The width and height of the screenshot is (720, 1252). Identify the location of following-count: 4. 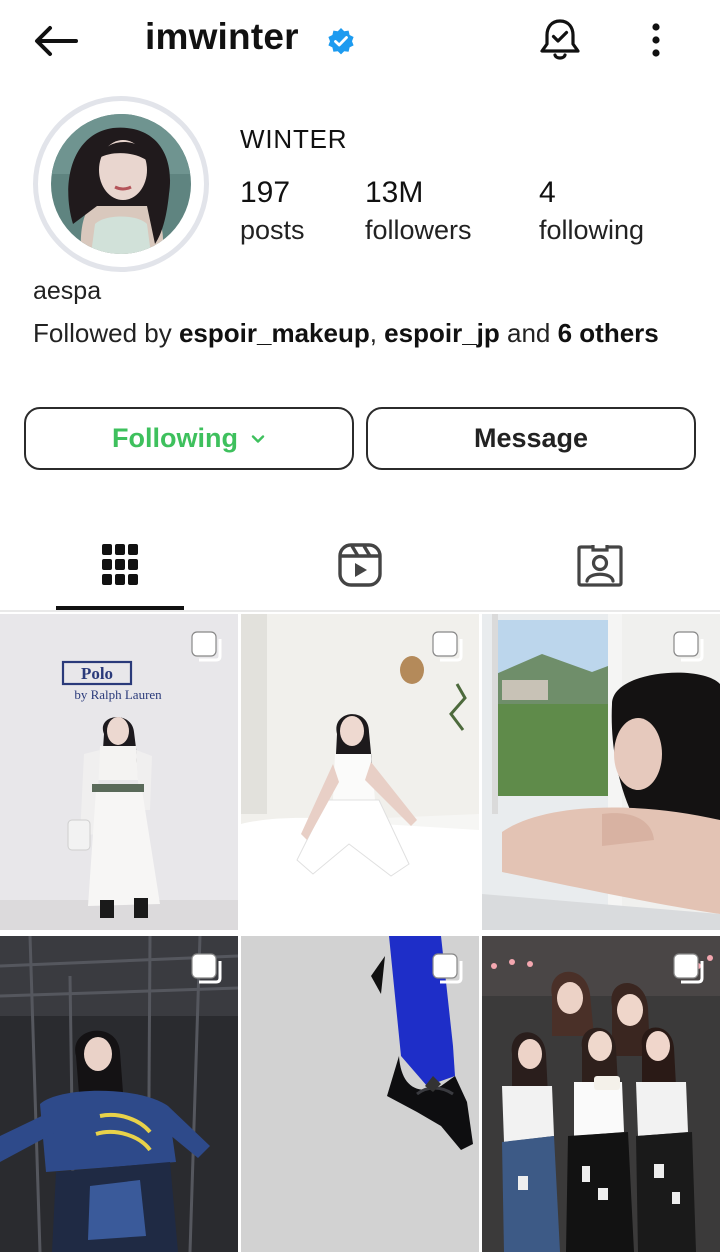
(547, 192).